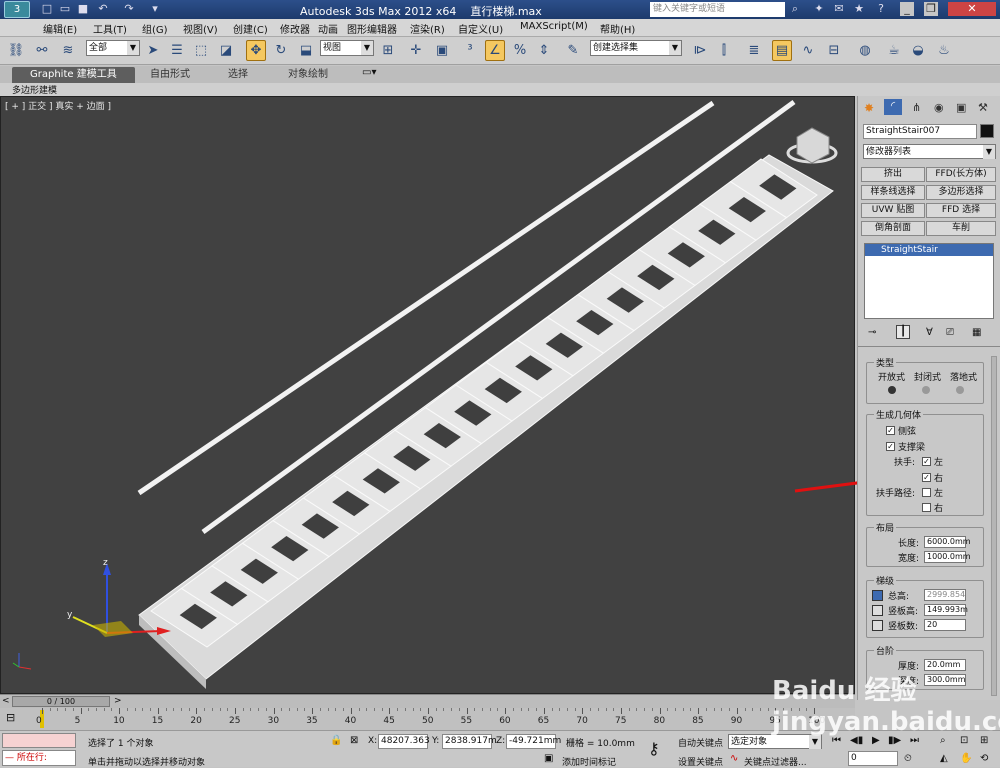 The height and width of the screenshot is (768, 1000). What do you see at coordinates (931, 9) in the screenshot?
I see `restore-icon: ❐` at bounding box center [931, 9].